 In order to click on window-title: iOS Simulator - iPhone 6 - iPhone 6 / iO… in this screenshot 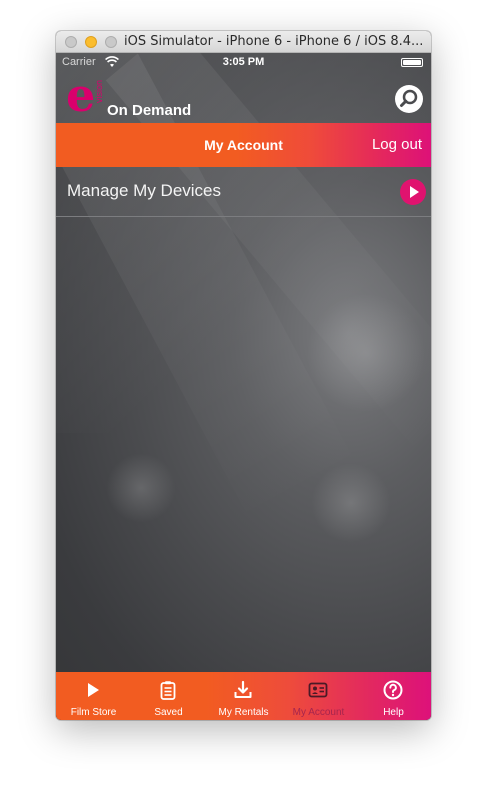, I will do `click(274, 41)`.